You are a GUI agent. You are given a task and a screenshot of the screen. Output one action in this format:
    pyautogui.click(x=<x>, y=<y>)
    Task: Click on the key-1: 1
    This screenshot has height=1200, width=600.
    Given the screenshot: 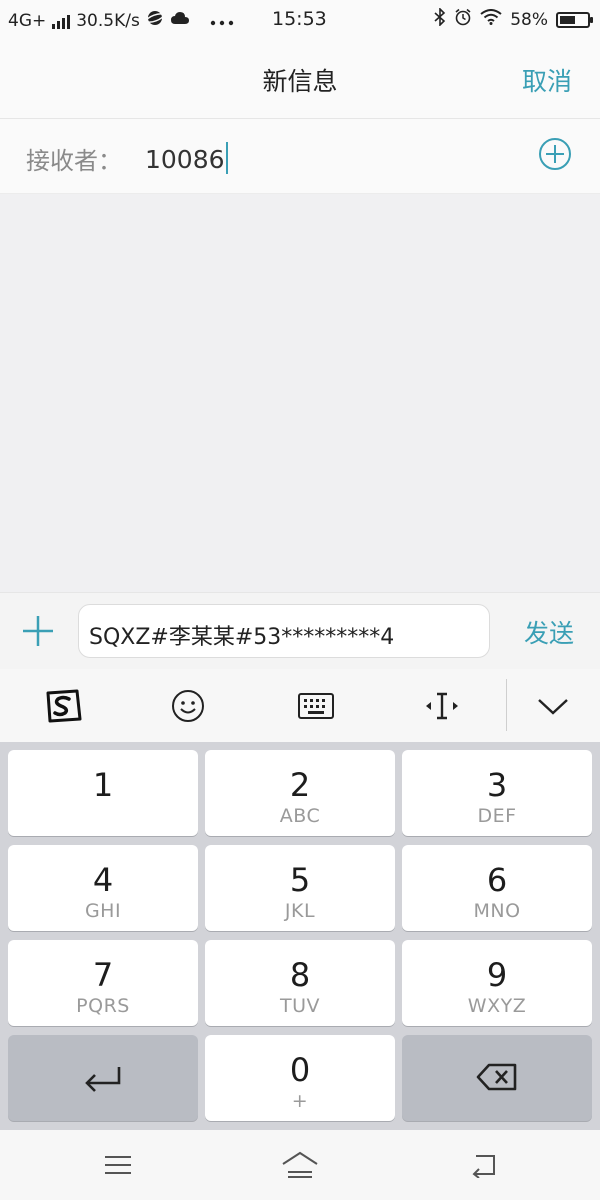 What is the action you would take?
    pyautogui.click(x=103, y=793)
    